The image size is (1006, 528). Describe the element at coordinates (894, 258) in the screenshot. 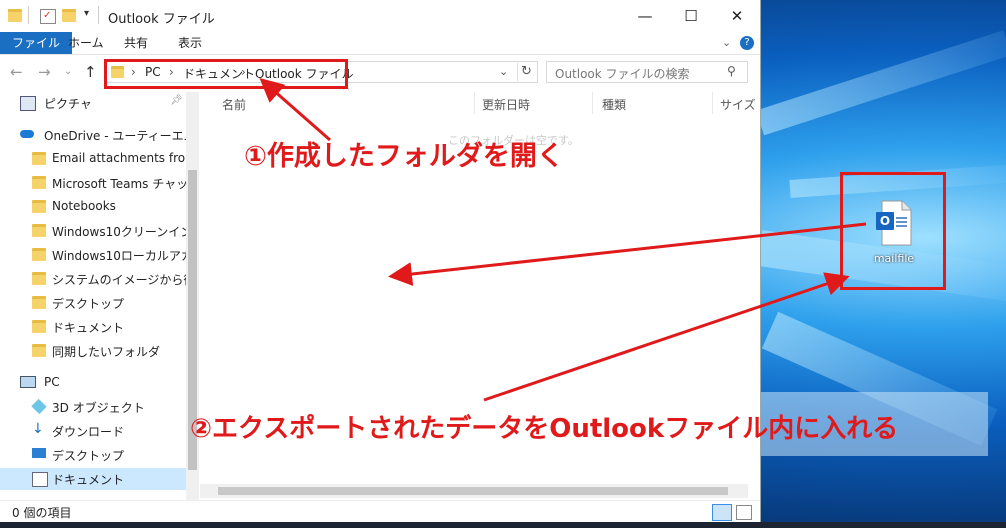

I see `desktop-file-label: mailfile` at that location.